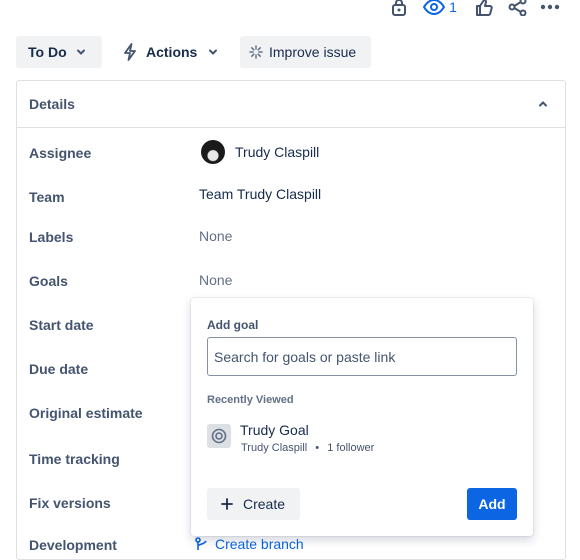 This screenshot has height=560, width=580. Describe the element at coordinates (291, 104) in the screenshot. I see `details-header: Details` at that location.